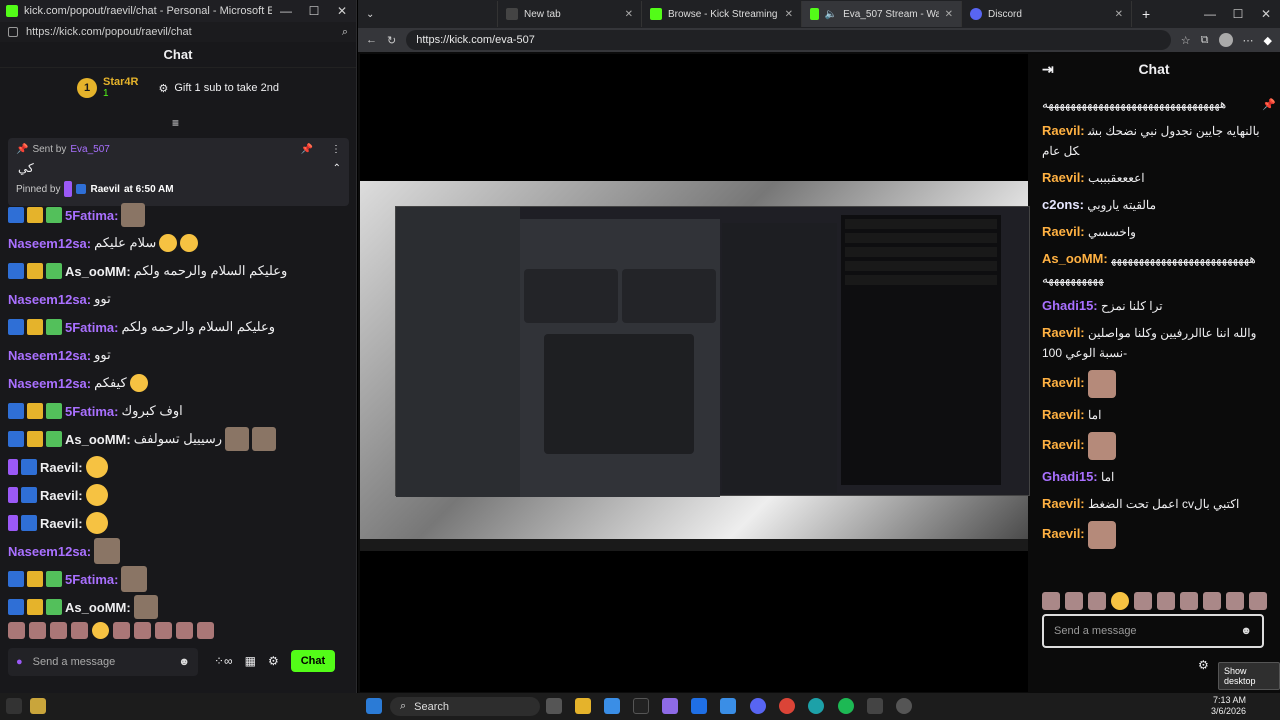 The width and height of the screenshot is (1280, 720). What do you see at coordinates (816, 706) in the screenshot?
I see `edge-icon` at bounding box center [816, 706].